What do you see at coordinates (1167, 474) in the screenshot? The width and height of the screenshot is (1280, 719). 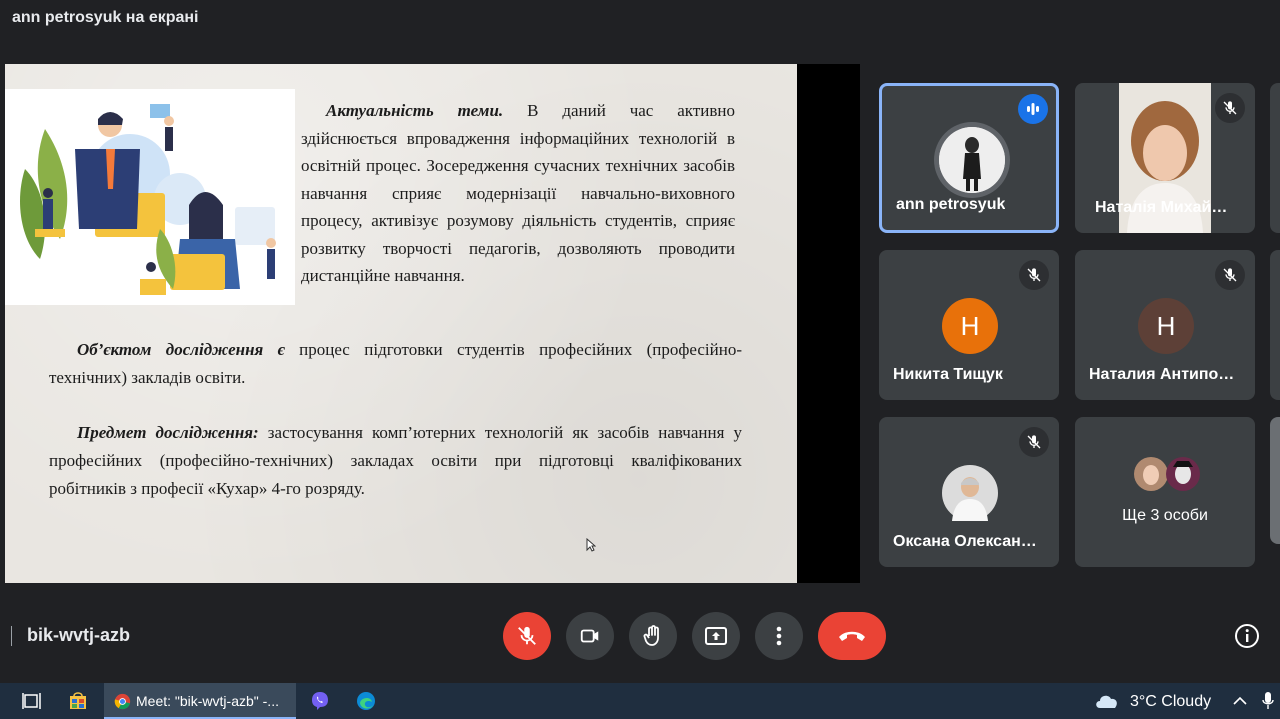 I see `group-avatars` at bounding box center [1167, 474].